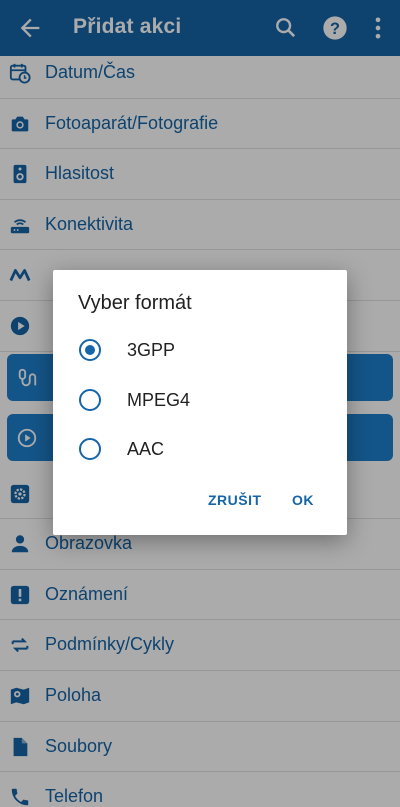 The width and height of the screenshot is (400, 807). Describe the element at coordinates (159, 400) in the screenshot. I see `option-label: MPEG4` at that location.